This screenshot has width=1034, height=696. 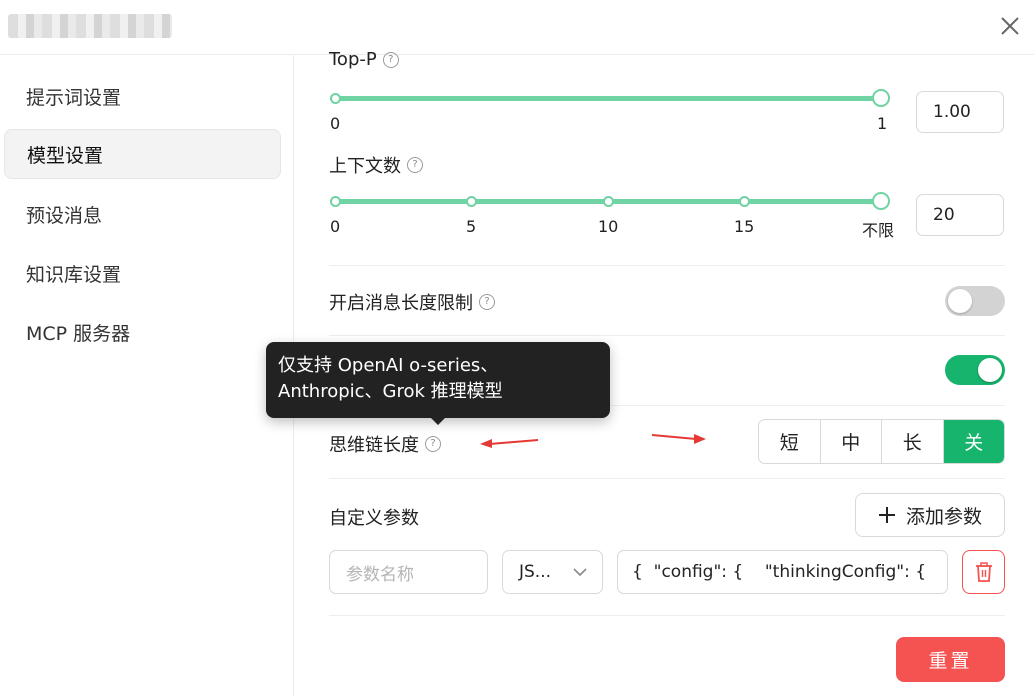 What do you see at coordinates (353, 59) in the screenshot?
I see `top-p-label-text: Top-P` at bounding box center [353, 59].